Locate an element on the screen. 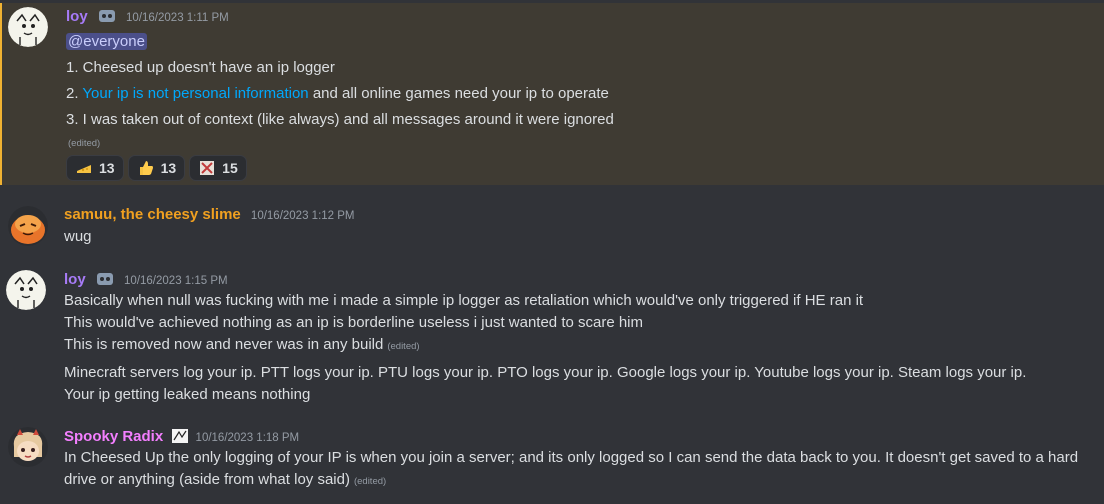 Image resolution: width=1104 pixels, height=504 pixels. message-line: 1. Cheesed up doesn't have an ip logger is located at coordinates (200, 67).